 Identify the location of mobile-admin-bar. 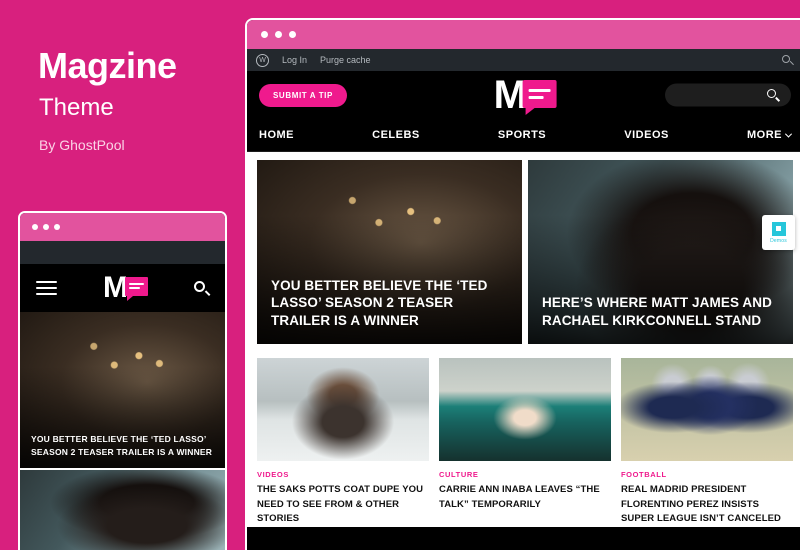
(122, 252).